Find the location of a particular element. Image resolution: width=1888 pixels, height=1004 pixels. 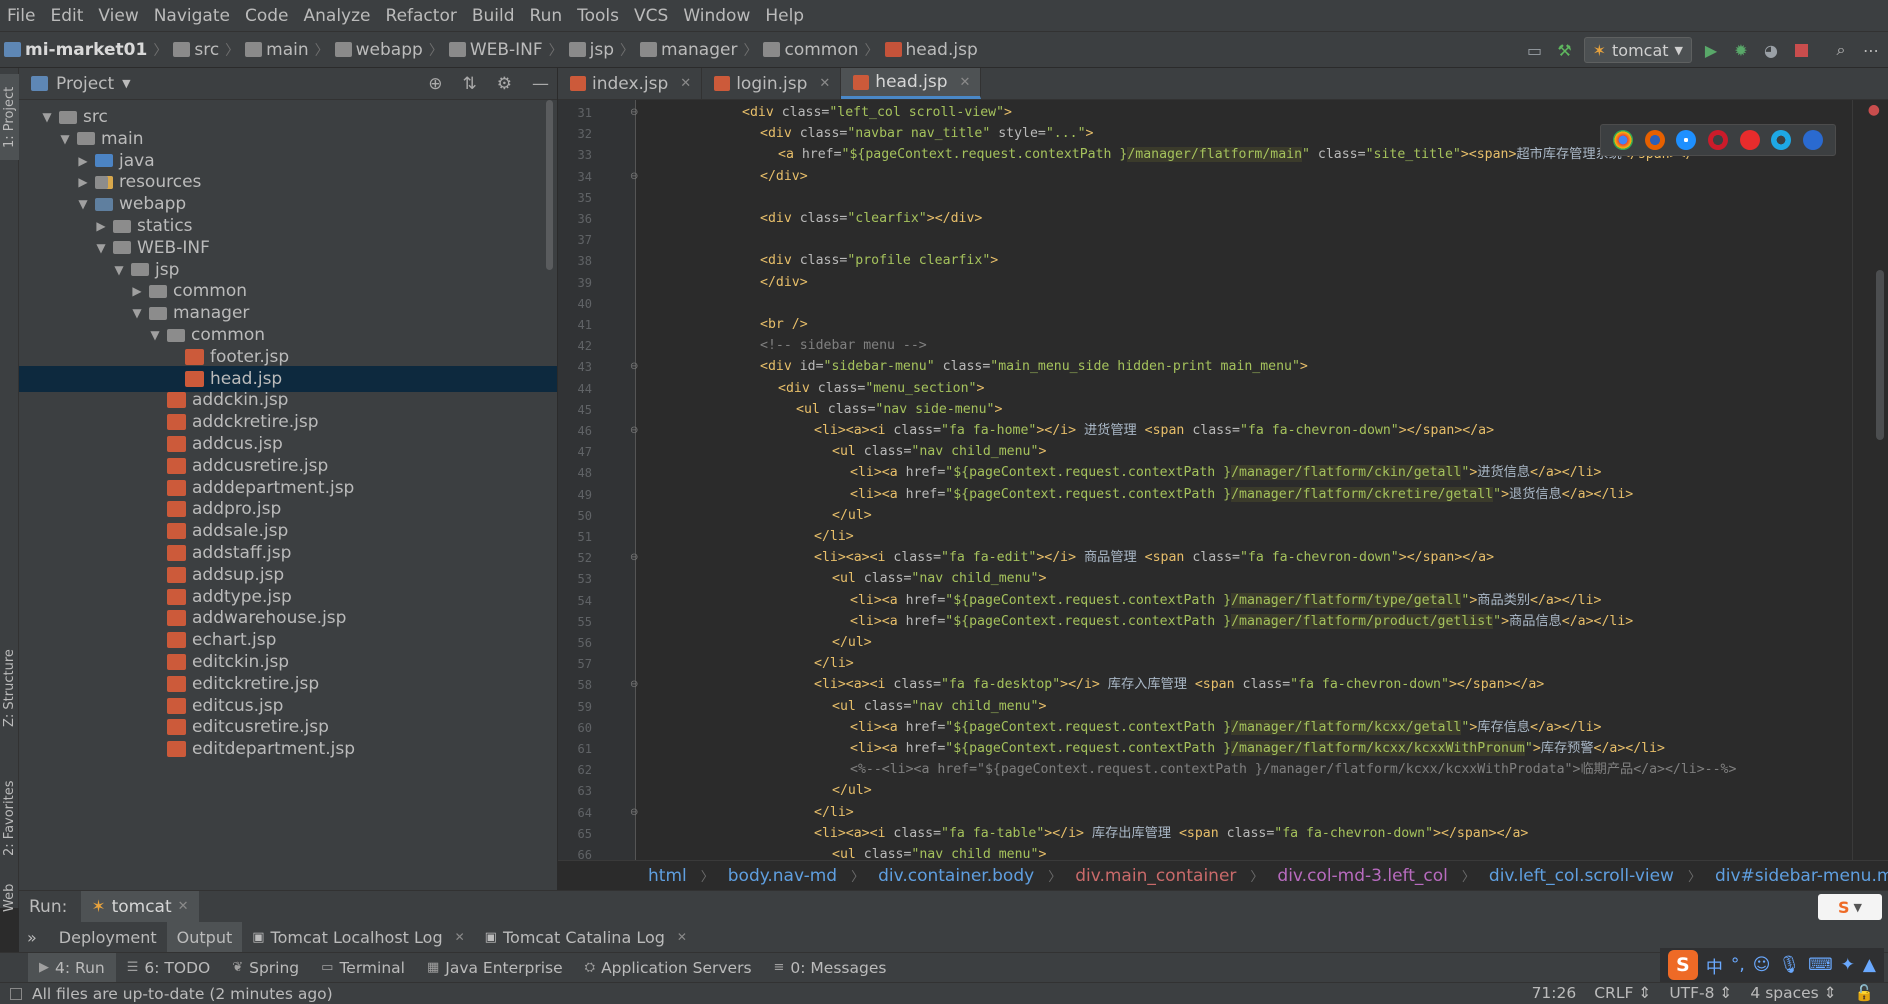

ie-icon is located at coordinates (1781, 140).